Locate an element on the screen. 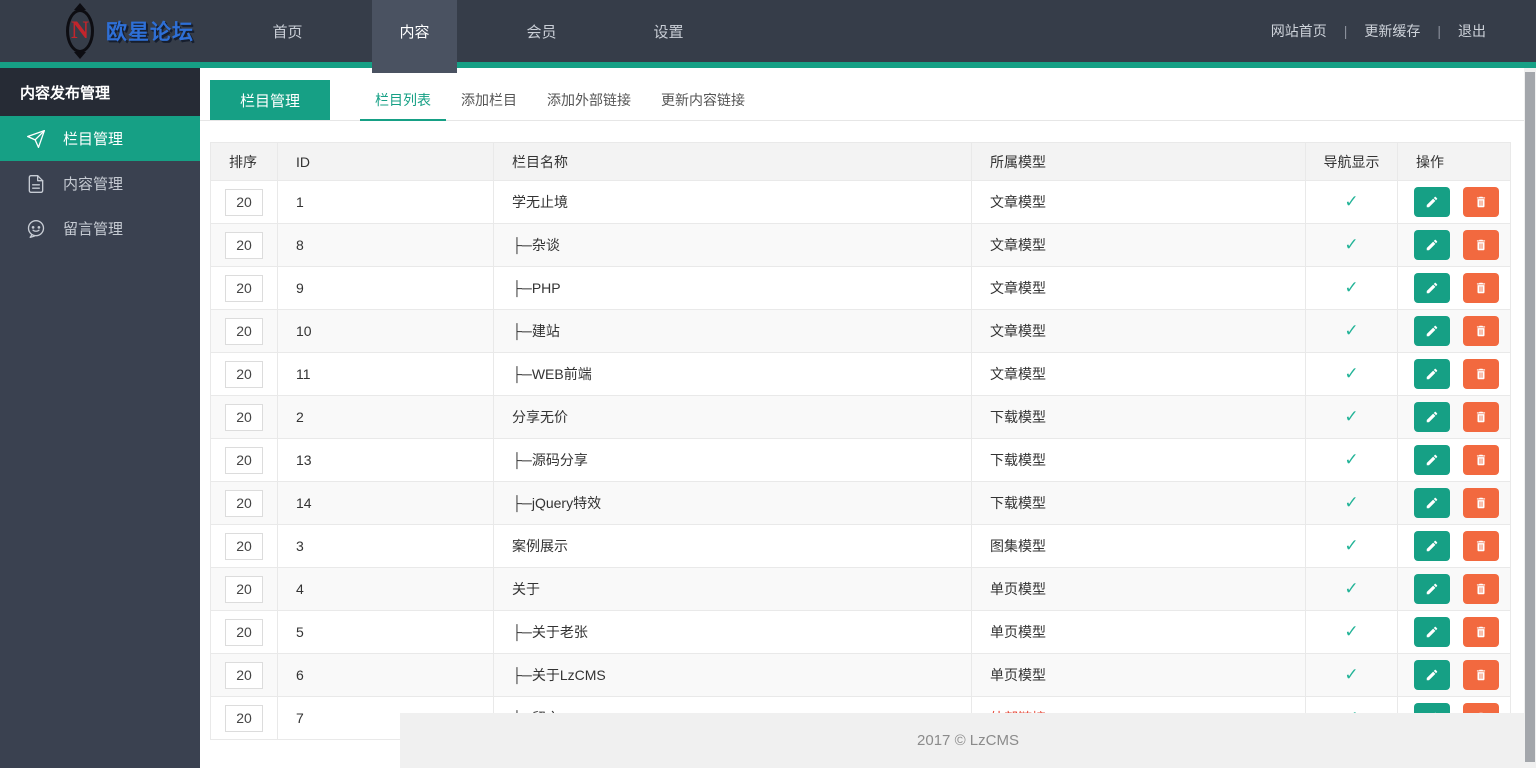 The width and height of the screenshot is (1536, 768). logo-letter: N is located at coordinates (80, 30).